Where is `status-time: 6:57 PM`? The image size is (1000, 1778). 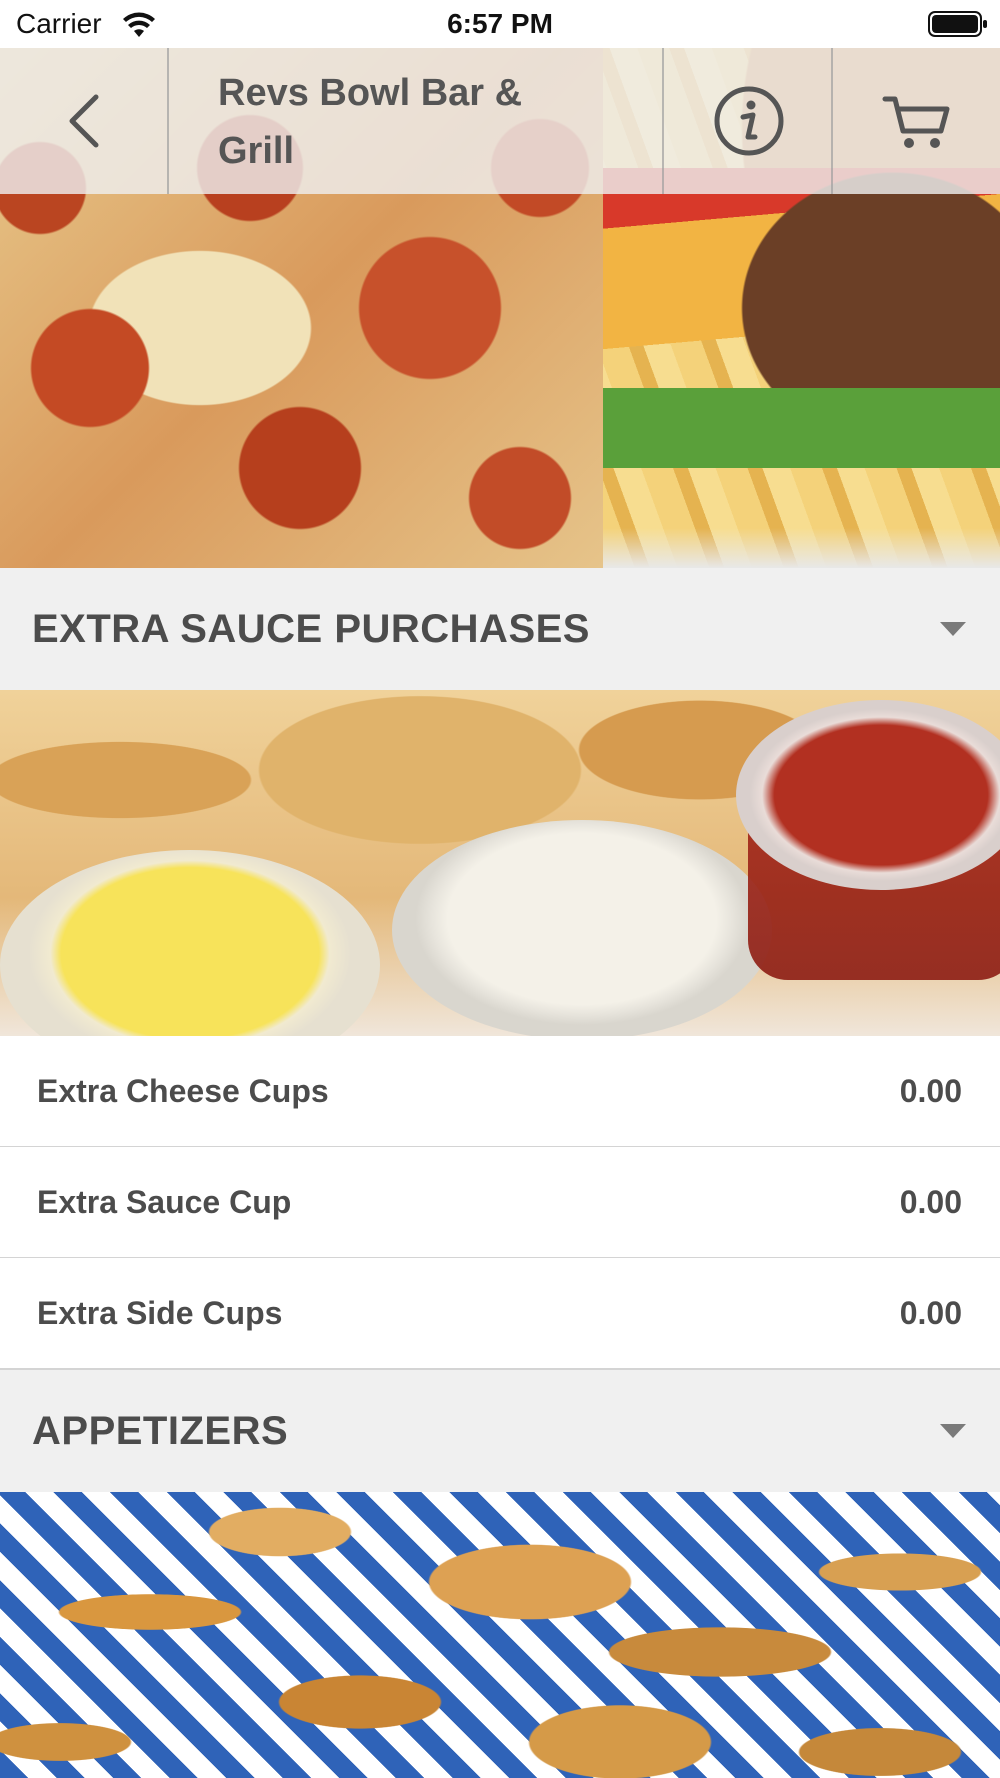
status-time: 6:57 PM is located at coordinates (500, 23).